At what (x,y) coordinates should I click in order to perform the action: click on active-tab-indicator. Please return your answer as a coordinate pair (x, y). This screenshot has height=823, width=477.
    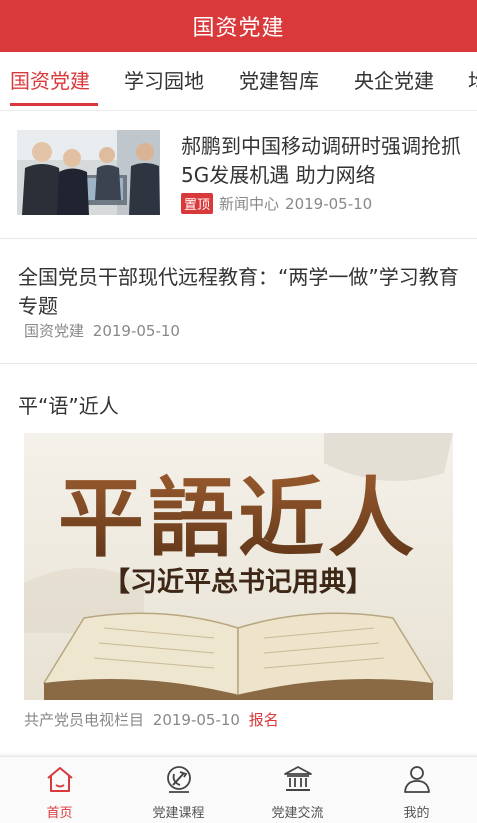
    Looking at the image, I should click on (54, 104).